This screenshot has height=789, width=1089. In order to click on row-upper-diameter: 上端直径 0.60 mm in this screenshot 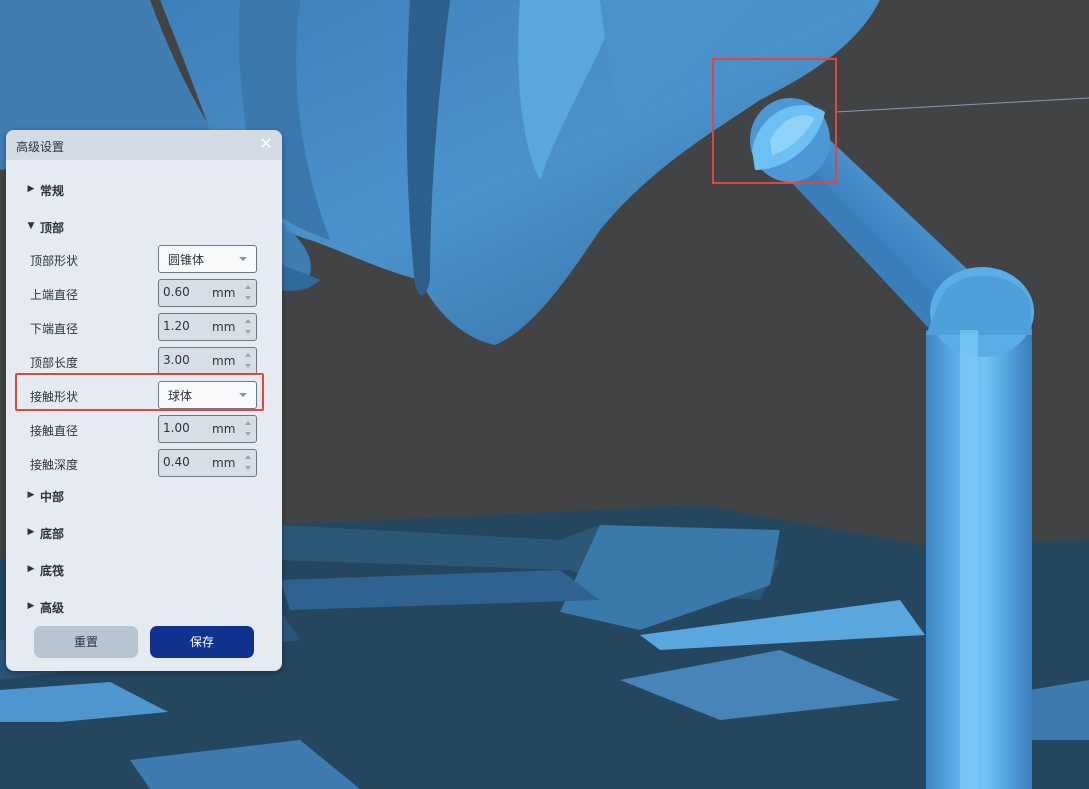, I will do `click(144, 293)`.